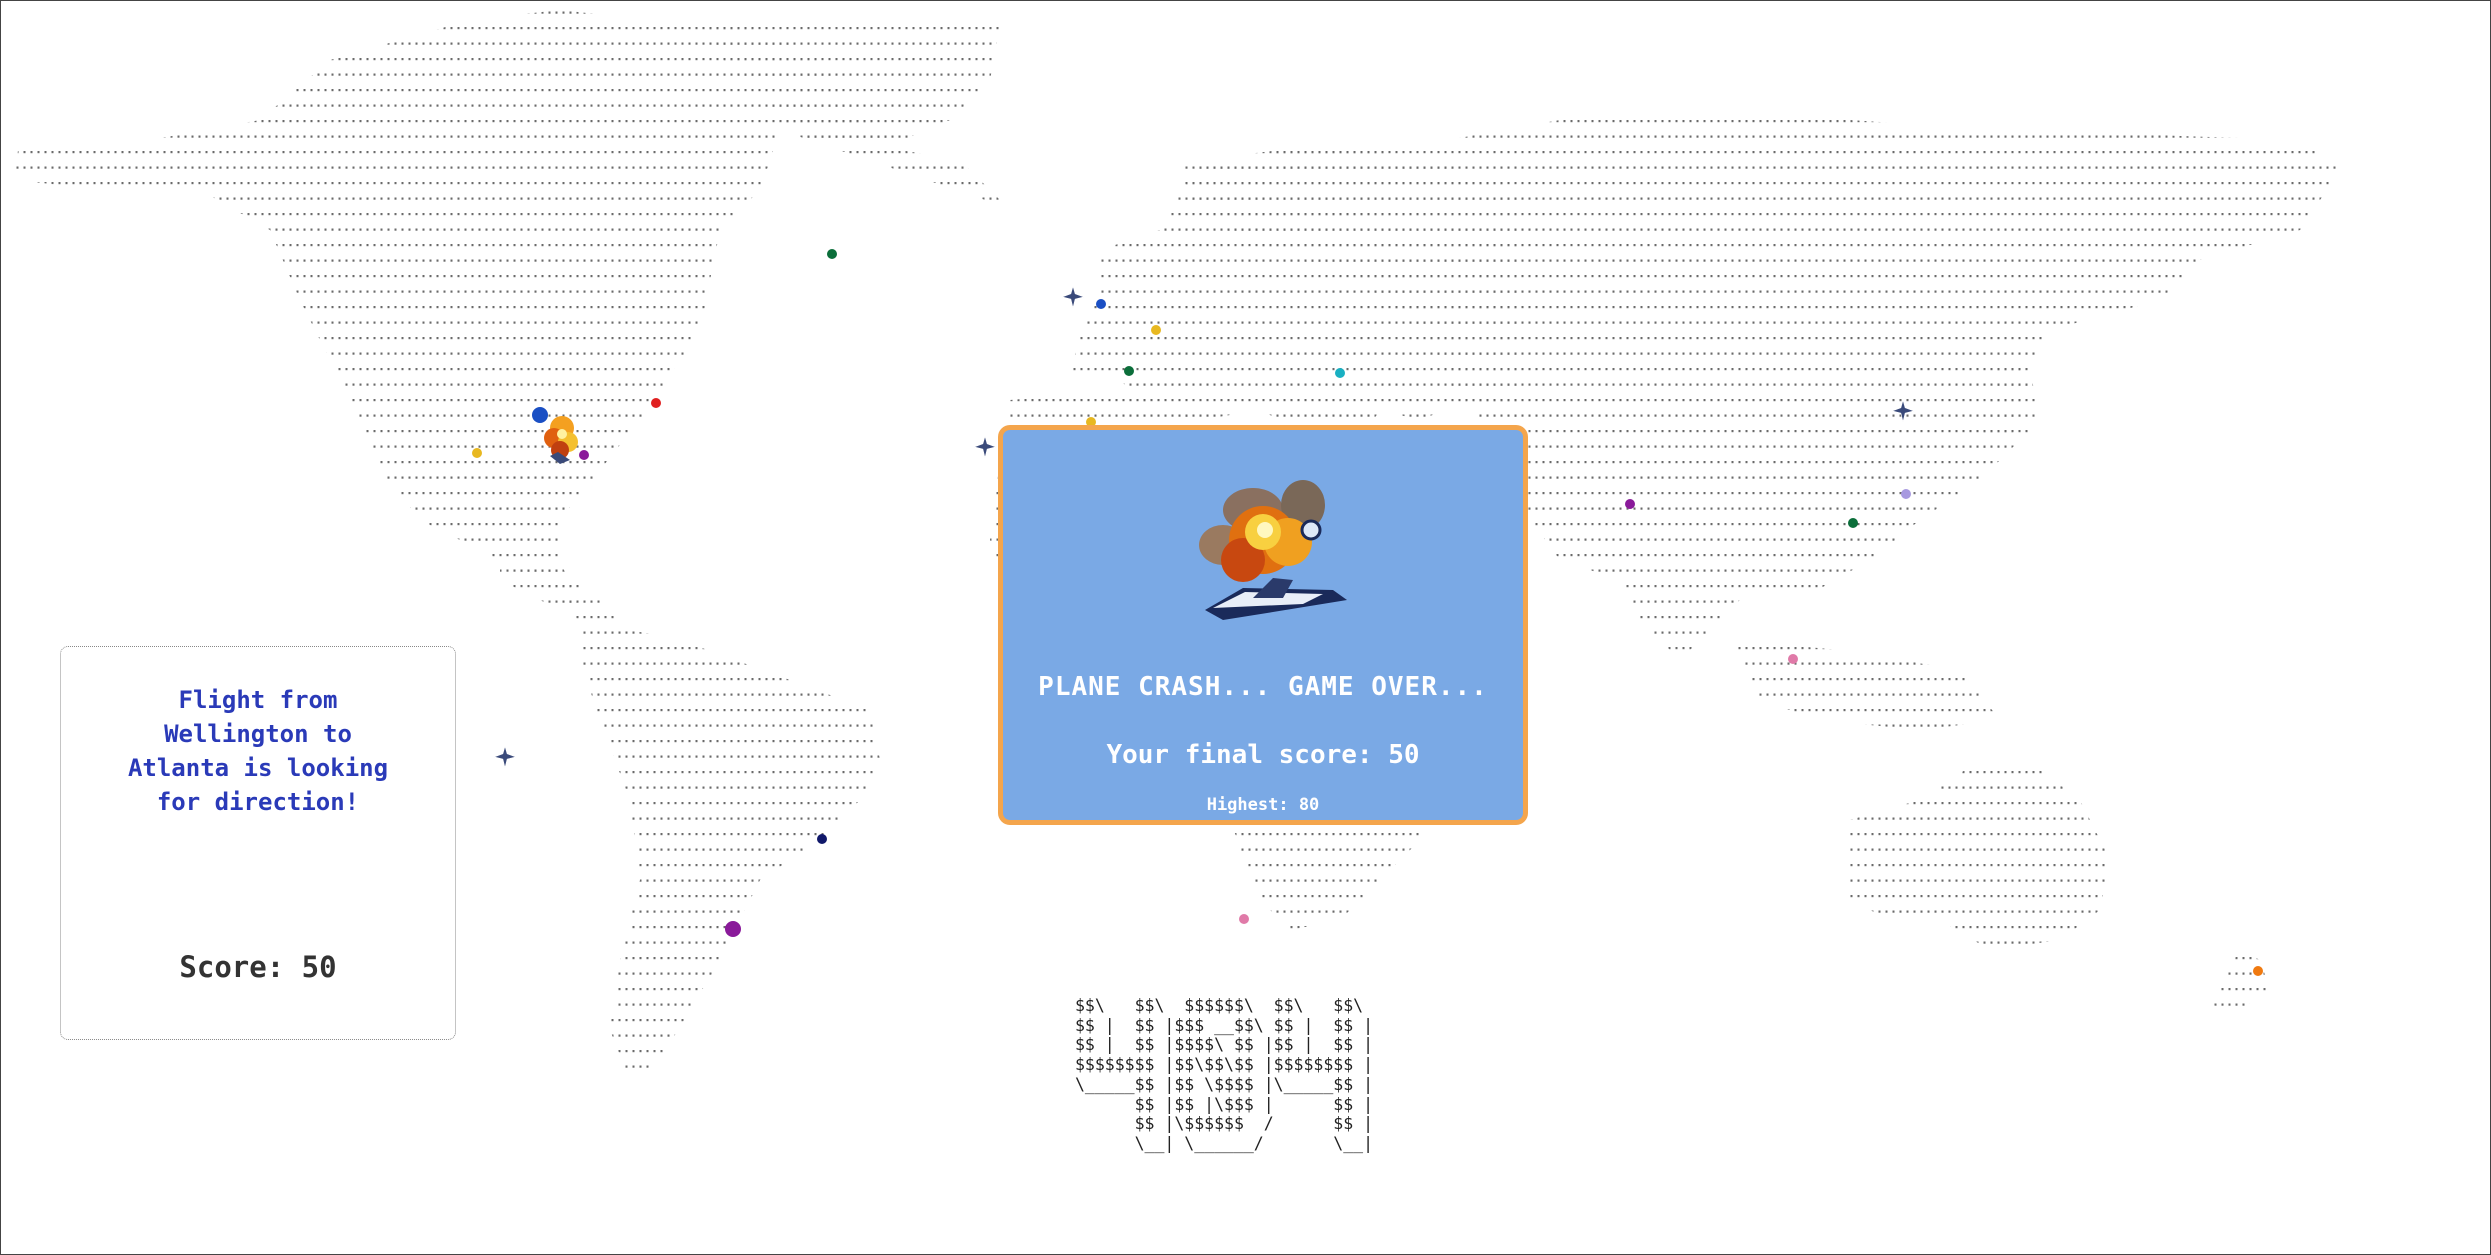 This screenshot has height=1255, width=2491. What do you see at coordinates (730, 850) in the screenshot?
I see `south-america` at bounding box center [730, 850].